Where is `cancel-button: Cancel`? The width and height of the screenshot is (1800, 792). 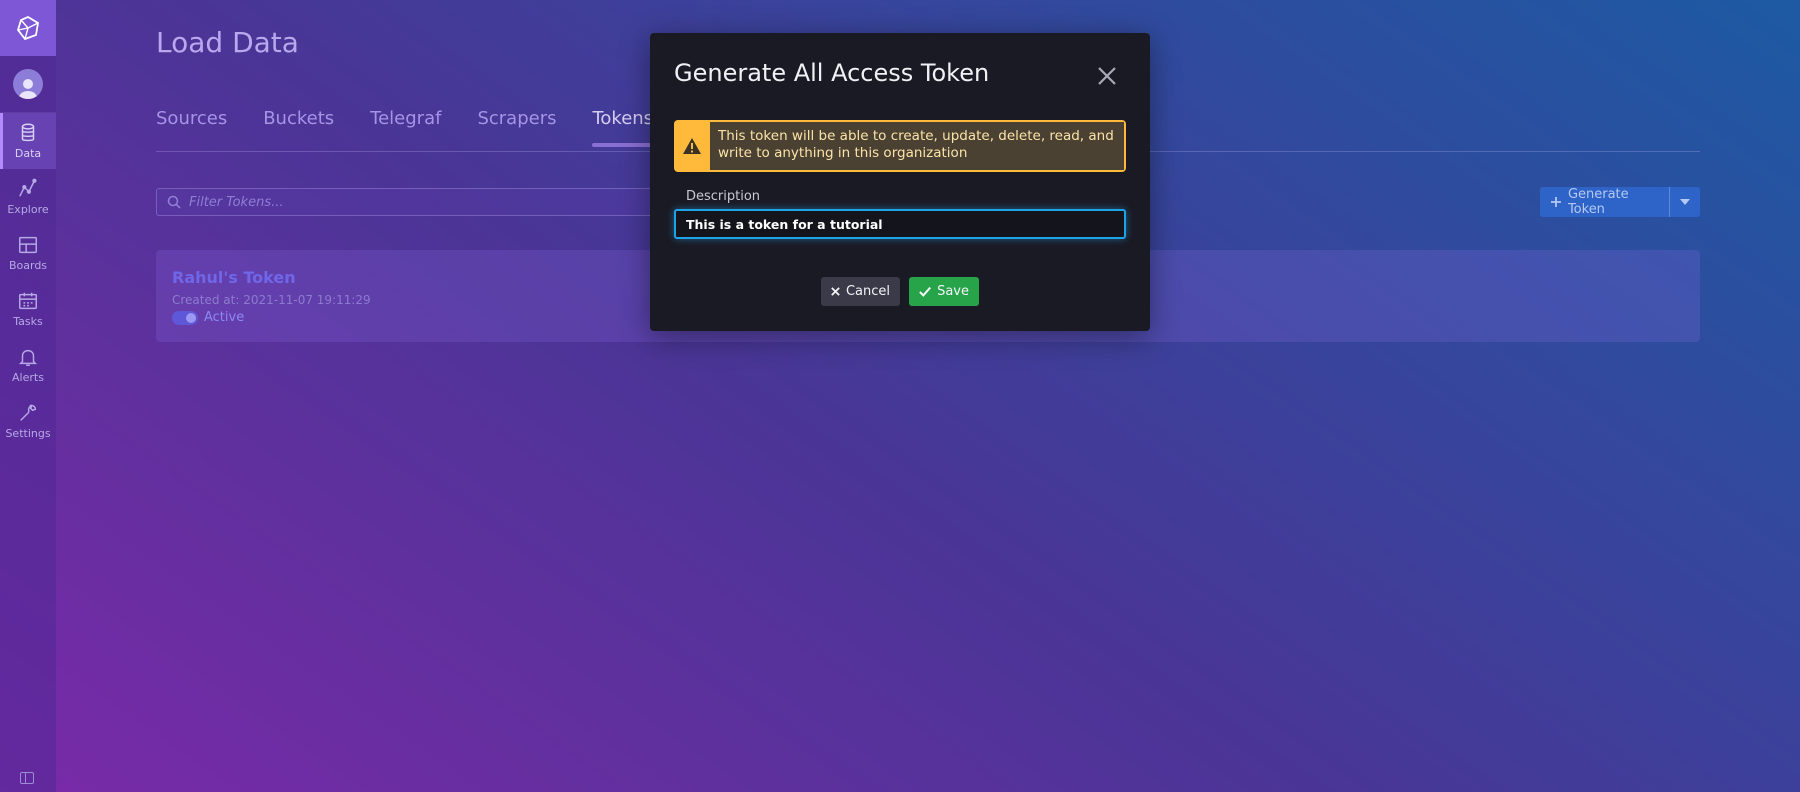 cancel-button: Cancel is located at coordinates (860, 291).